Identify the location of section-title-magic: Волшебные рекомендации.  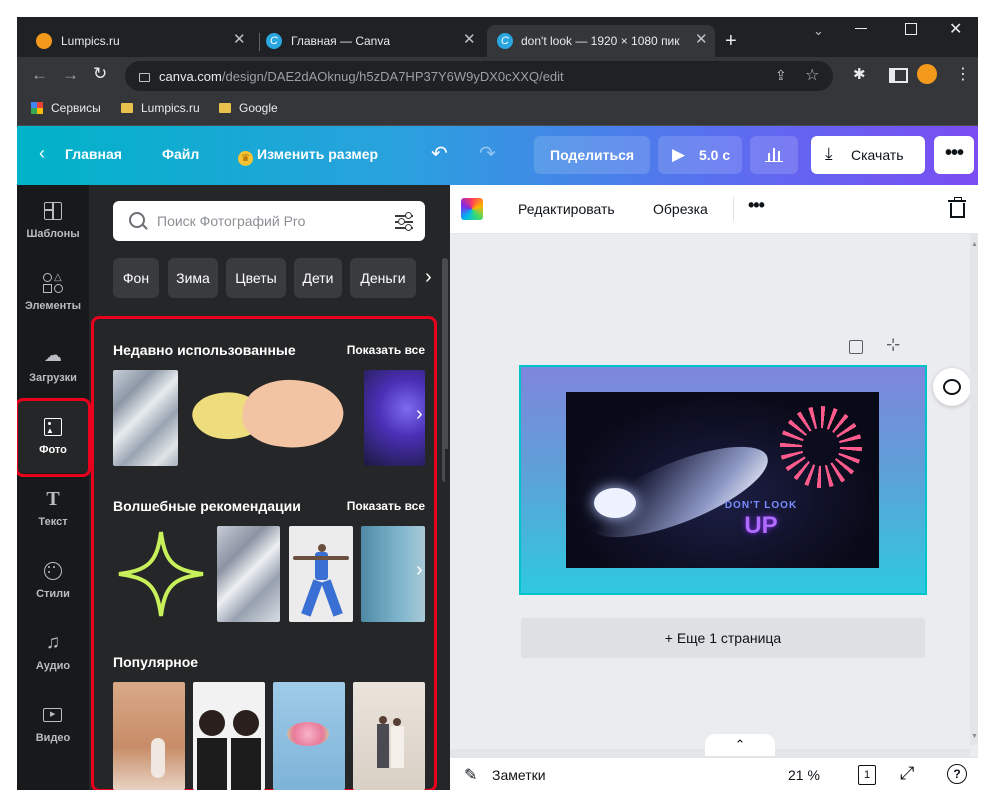
(207, 506).